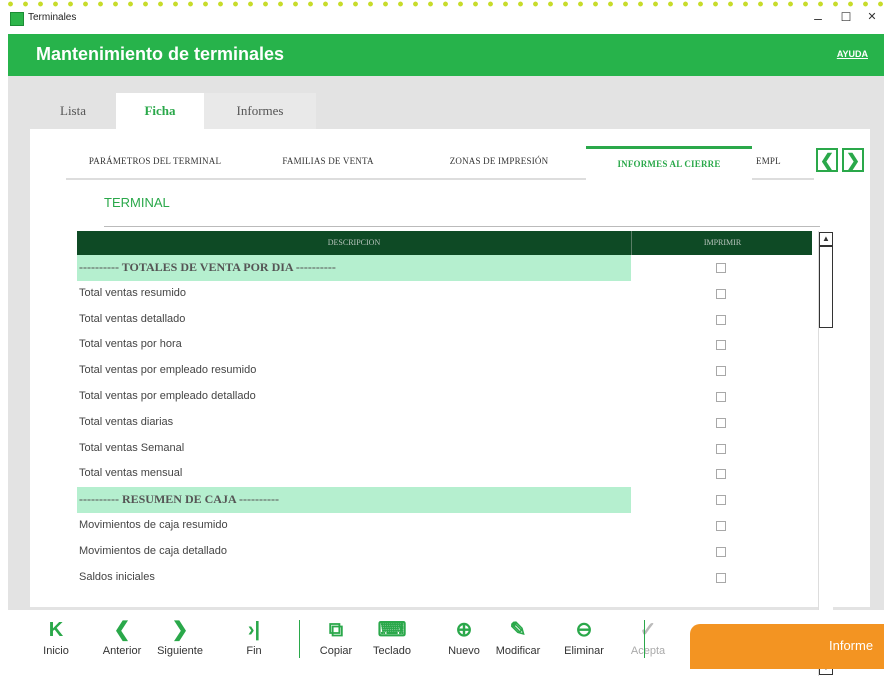  Describe the element at coordinates (180, 651) in the screenshot. I see `toolbar-button-label: Siguiente` at that location.